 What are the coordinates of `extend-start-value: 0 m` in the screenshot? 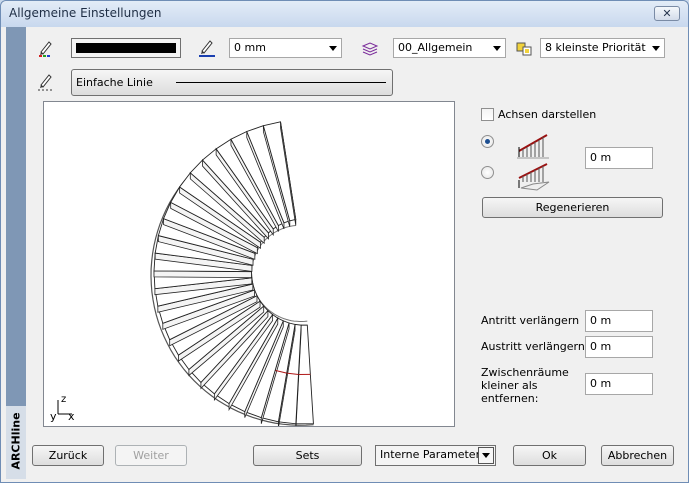 It's located at (601, 320).